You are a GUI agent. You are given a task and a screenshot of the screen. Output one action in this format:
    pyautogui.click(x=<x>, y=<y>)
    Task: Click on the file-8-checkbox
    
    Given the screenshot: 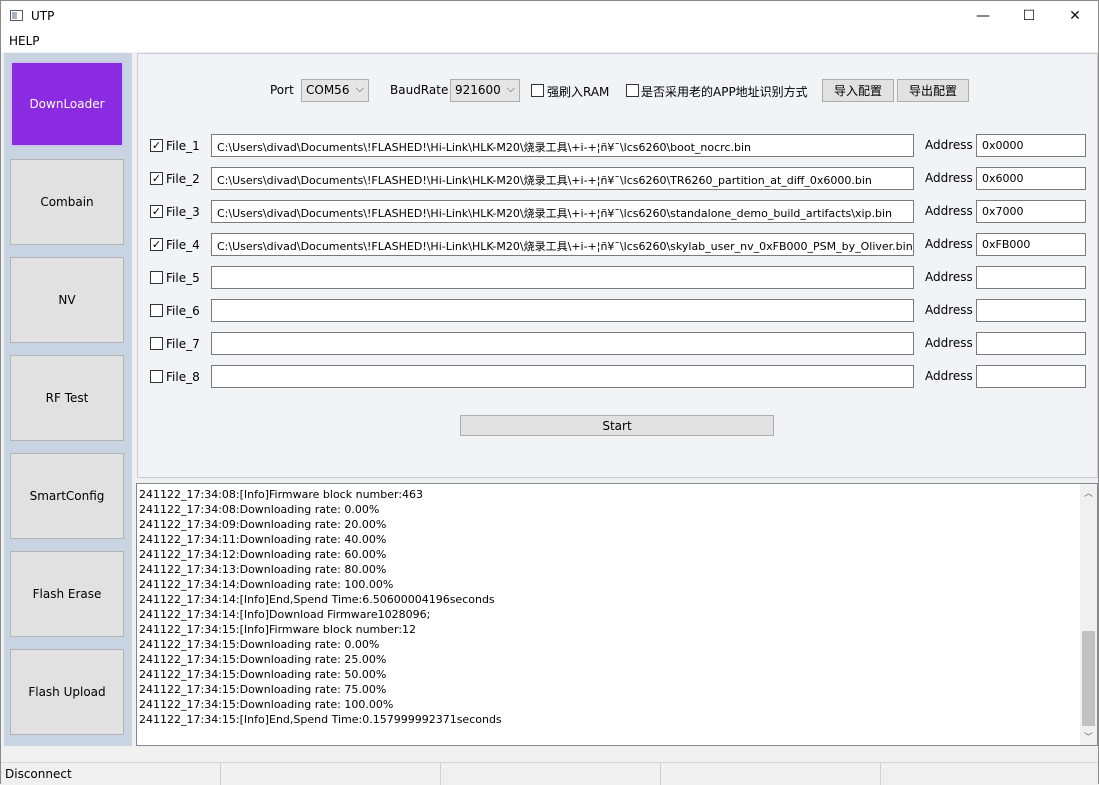 What is the action you would take?
    pyautogui.click(x=156, y=376)
    